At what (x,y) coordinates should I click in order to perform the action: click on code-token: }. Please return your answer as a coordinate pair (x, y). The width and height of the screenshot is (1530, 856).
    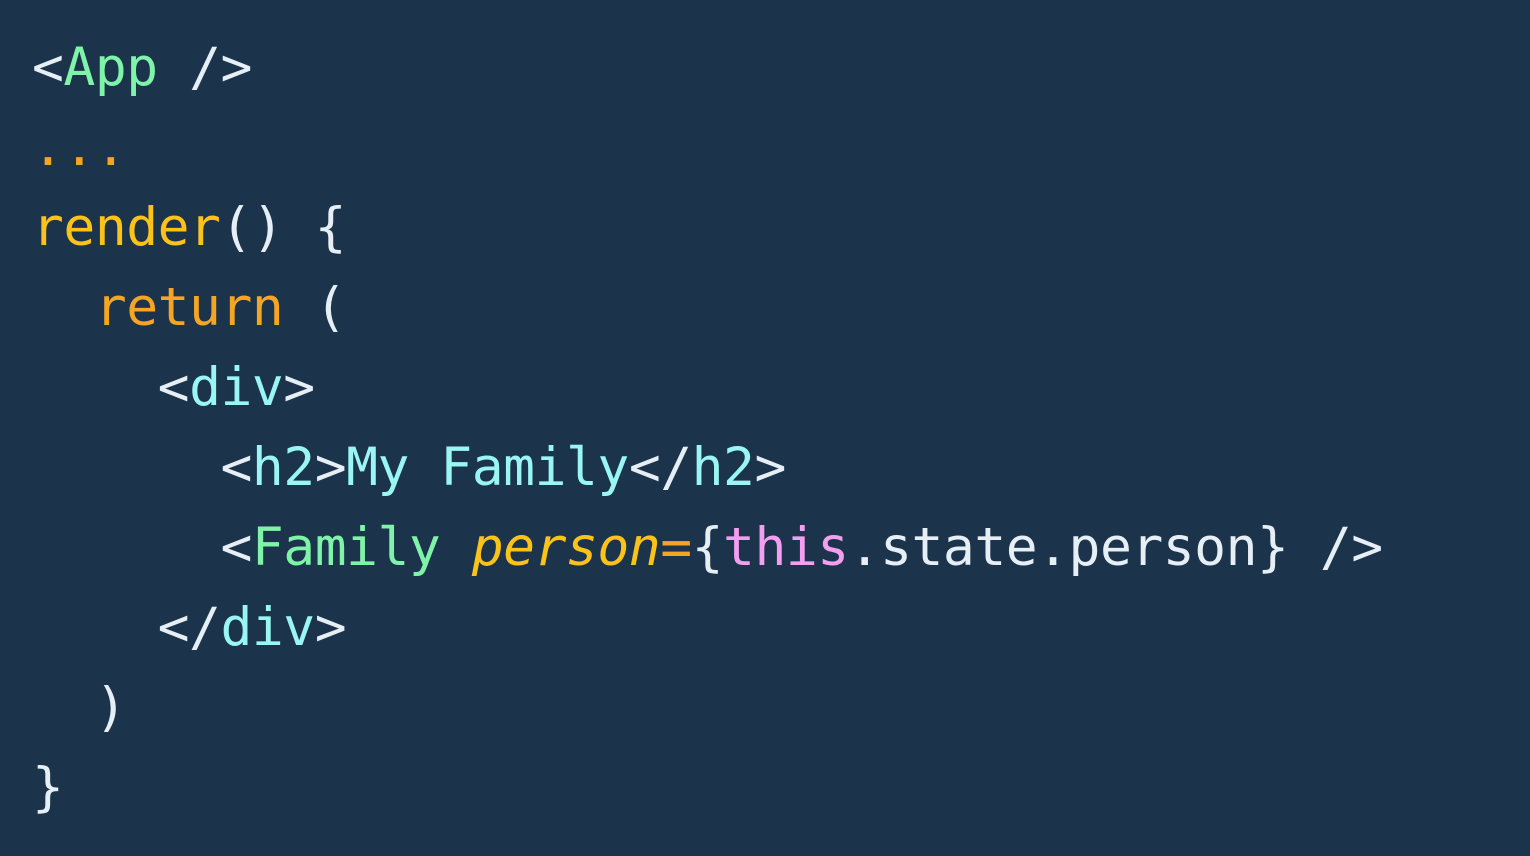
    Looking at the image, I should click on (48, 787).